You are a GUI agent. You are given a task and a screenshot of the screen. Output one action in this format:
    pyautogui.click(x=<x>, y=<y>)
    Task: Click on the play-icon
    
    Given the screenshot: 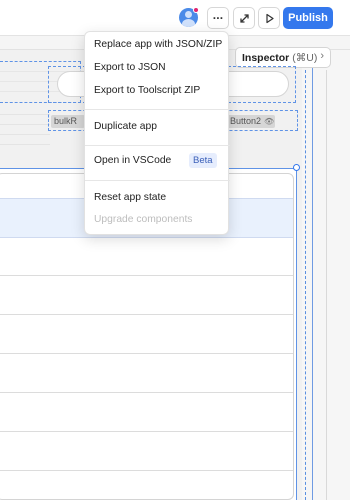 What is the action you would take?
    pyautogui.click(x=269, y=18)
    